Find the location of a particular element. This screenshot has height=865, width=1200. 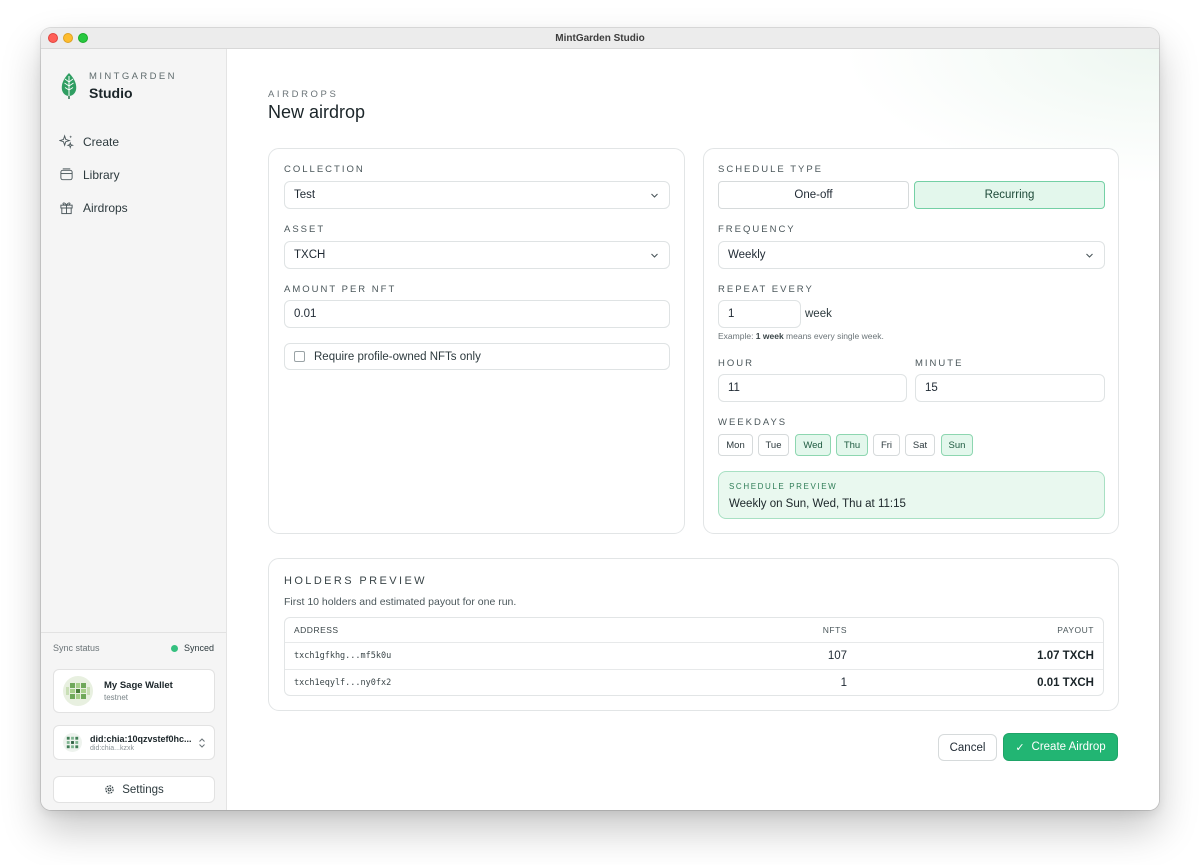

settings-button: Settings is located at coordinates (134, 789).